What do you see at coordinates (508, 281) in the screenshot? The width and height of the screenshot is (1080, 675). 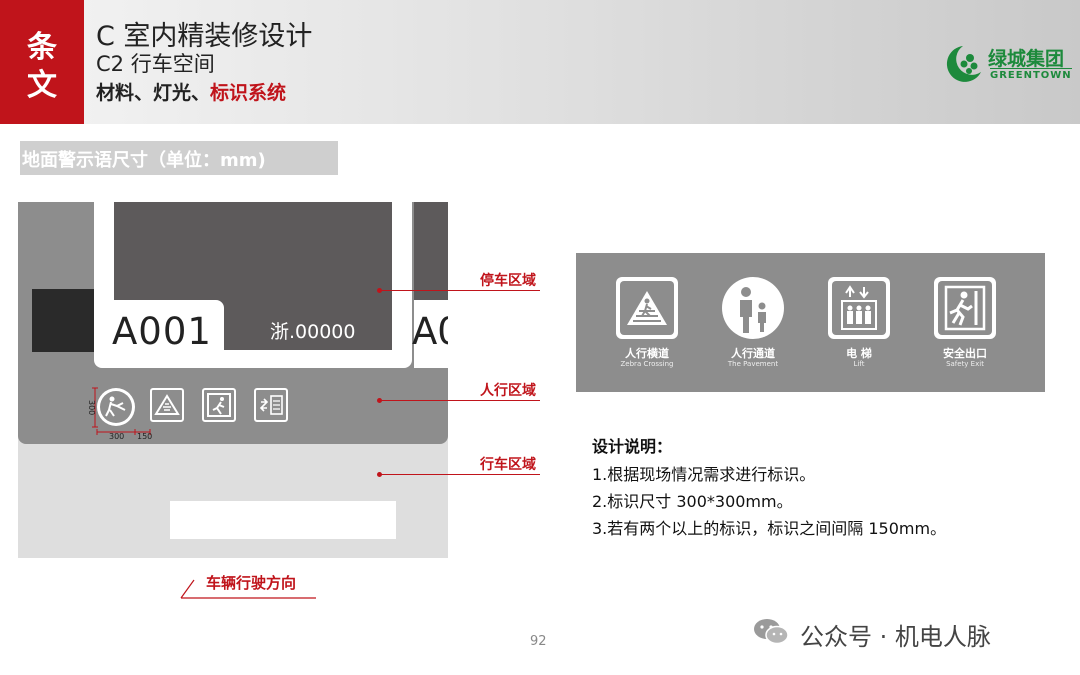 I see `zone-label-parking: 停车区域` at bounding box center [508, 281].